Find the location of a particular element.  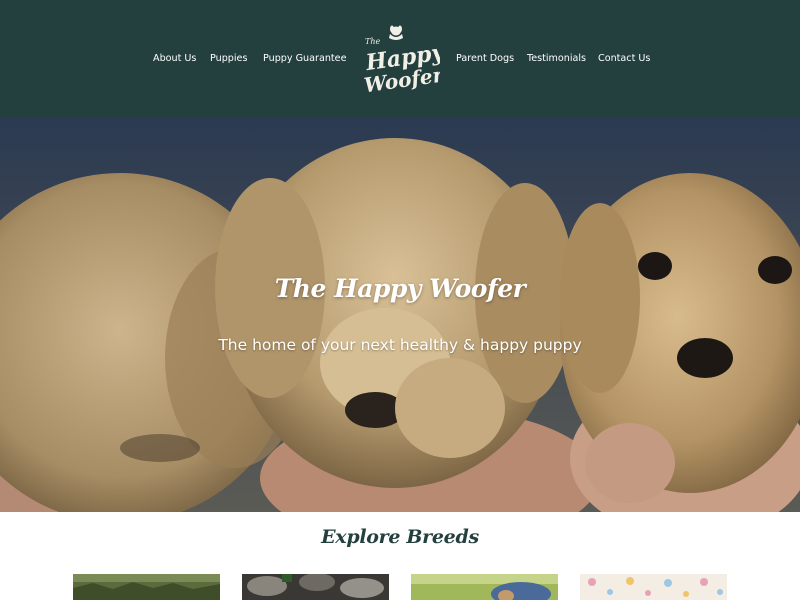

breed-photo-rocks is located at coordinates (315, 587).